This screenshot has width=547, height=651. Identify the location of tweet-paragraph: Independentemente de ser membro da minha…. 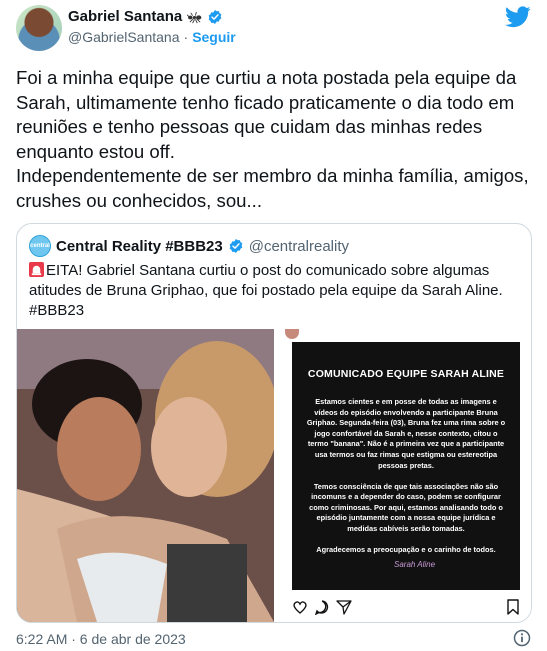
(272, 188).